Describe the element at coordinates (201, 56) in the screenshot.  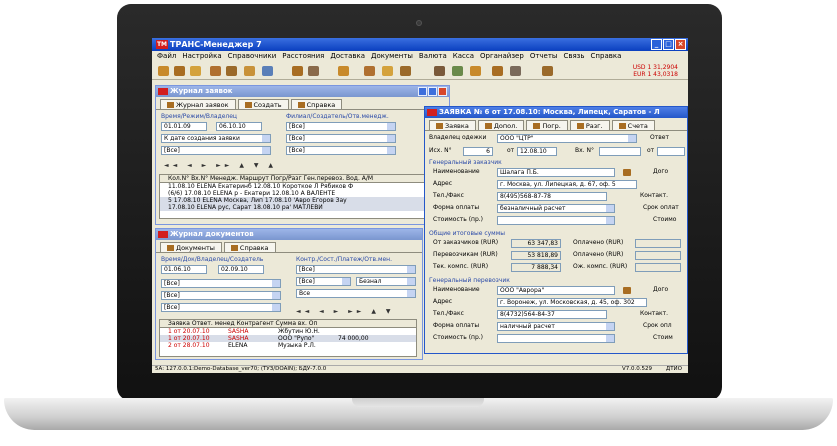
I see `menu-item: Настройка` at that location.